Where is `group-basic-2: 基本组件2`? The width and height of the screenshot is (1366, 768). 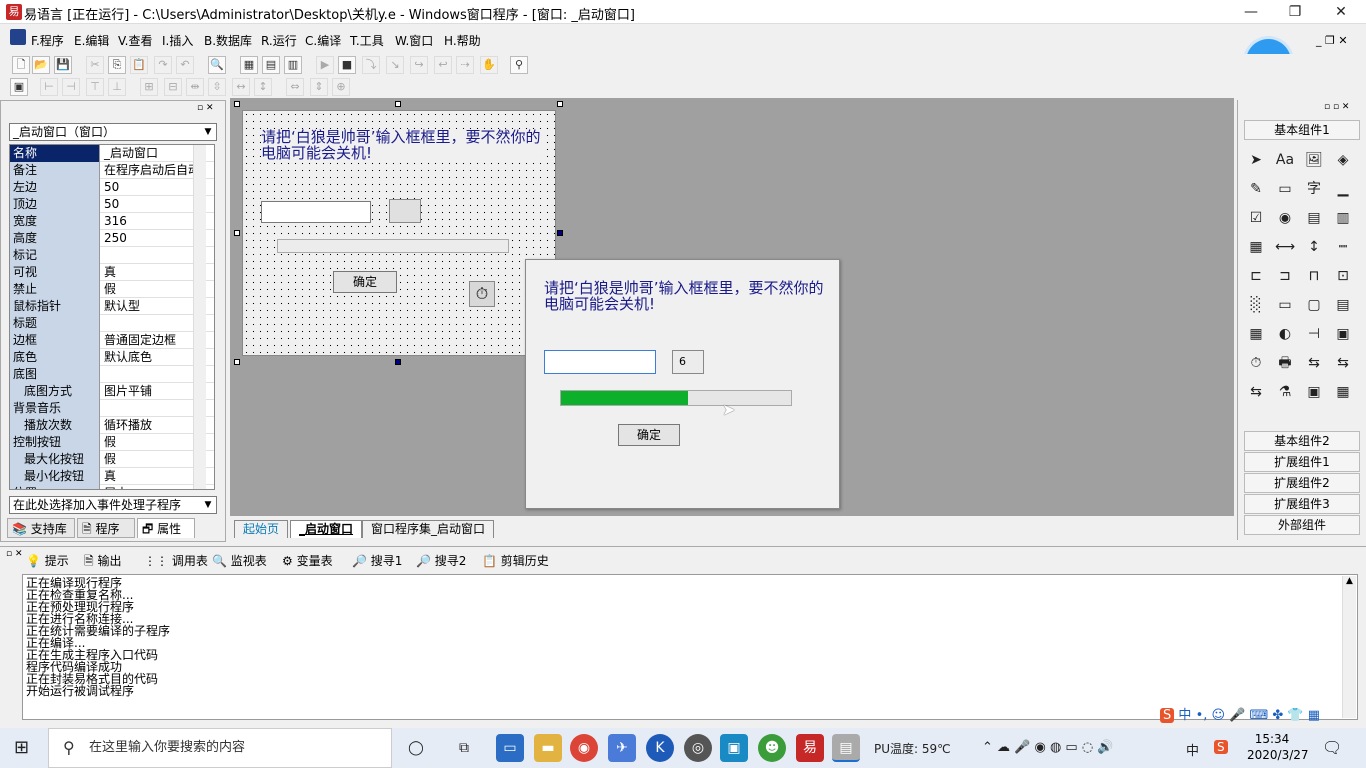 group-basic-2: 基本组件2 is located at coordinates (1302, 441).